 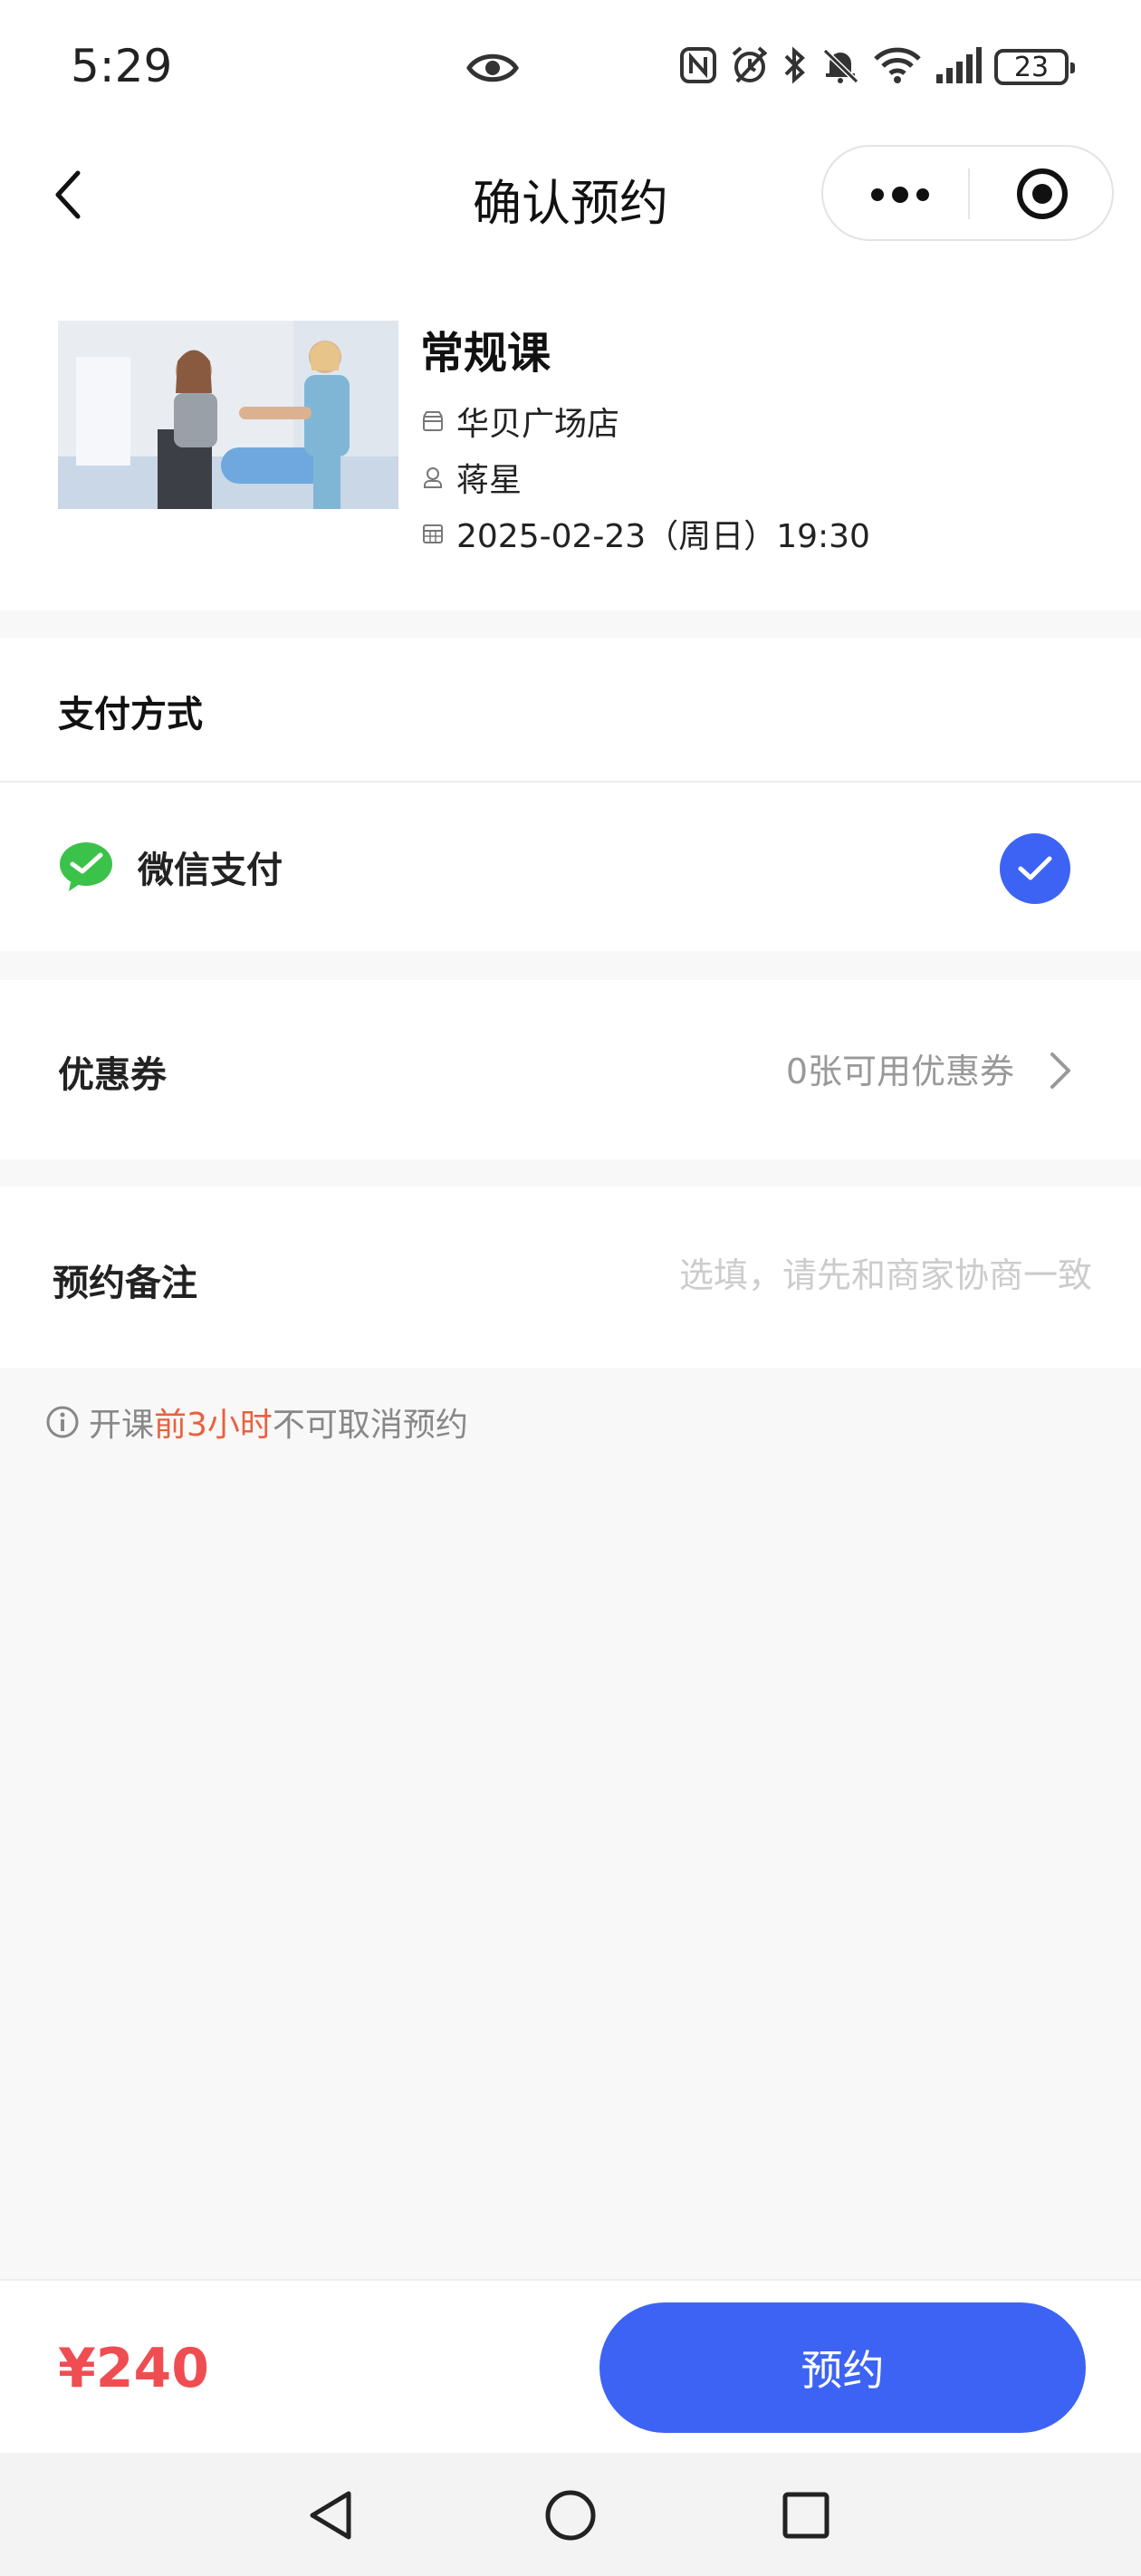 What do you see at coordinates (122, 66) in the screenshot?
I see `status-time: 5:29` at bounding box center [122, 66].